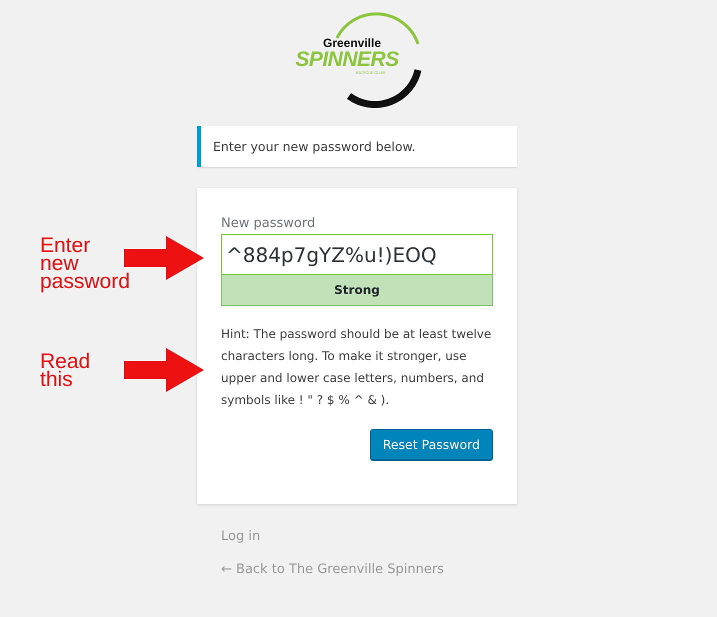 The height and width of the screenshot is (617, 717). What do you see at coordinates (352, 43) in the screenshot?
I see `logo-text: Greenville` at bounding box center [352, 43].